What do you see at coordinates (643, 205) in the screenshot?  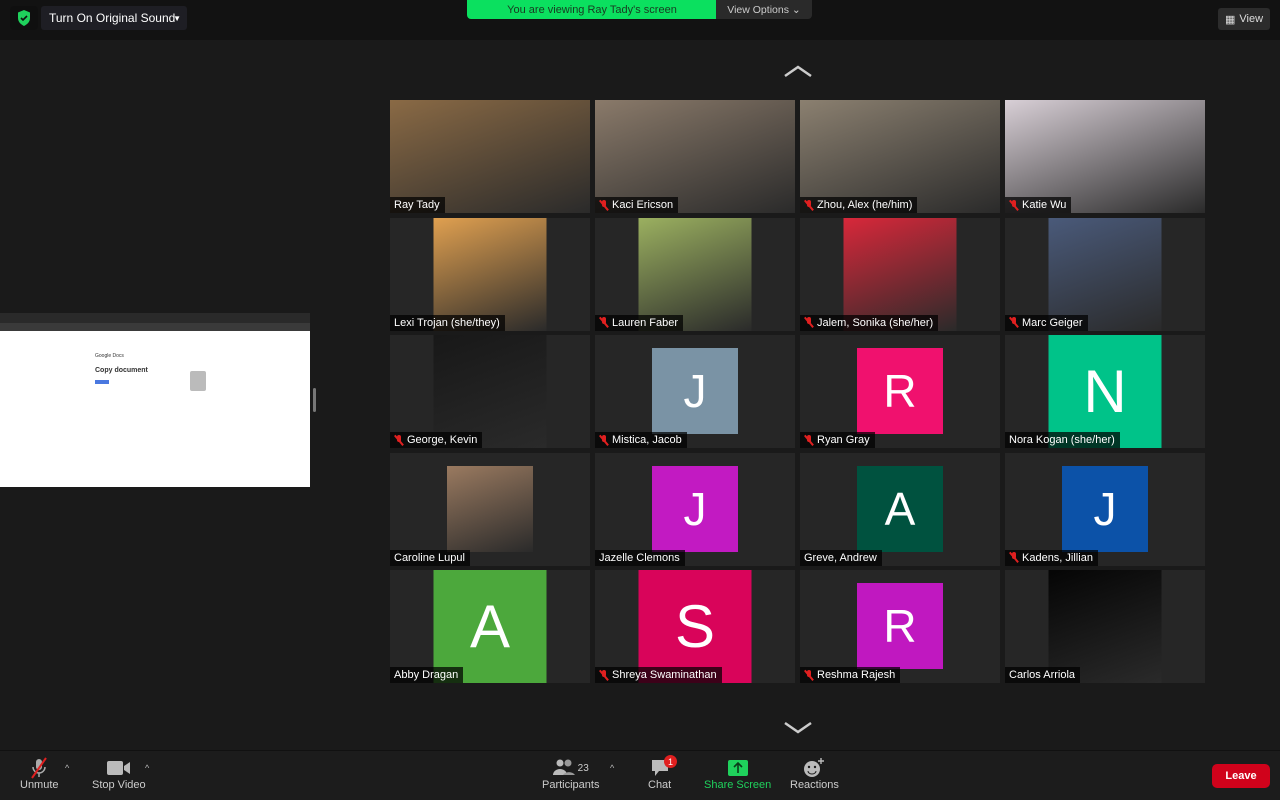 I see `participant-name: Kaci Ericson` at bounding box center [643, 205].